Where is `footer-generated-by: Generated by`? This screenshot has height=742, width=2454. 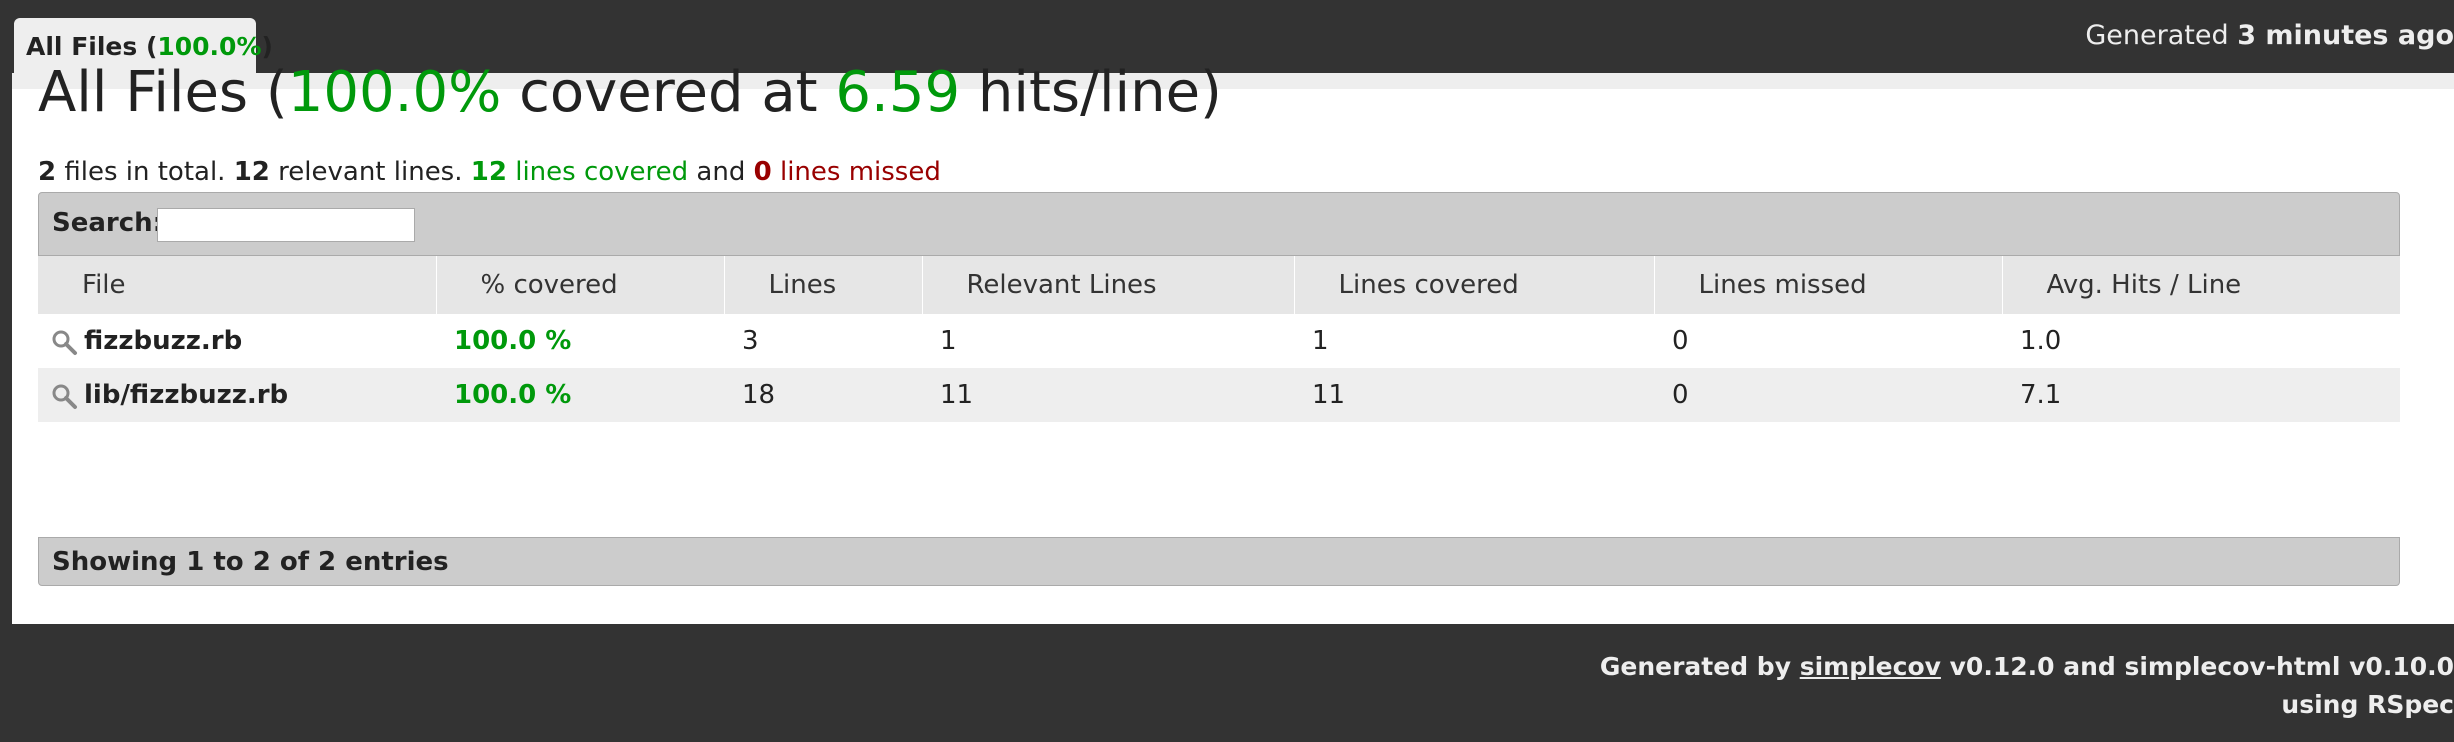 footer-generated-by: Generated by is located at coordinates (1699, 666).